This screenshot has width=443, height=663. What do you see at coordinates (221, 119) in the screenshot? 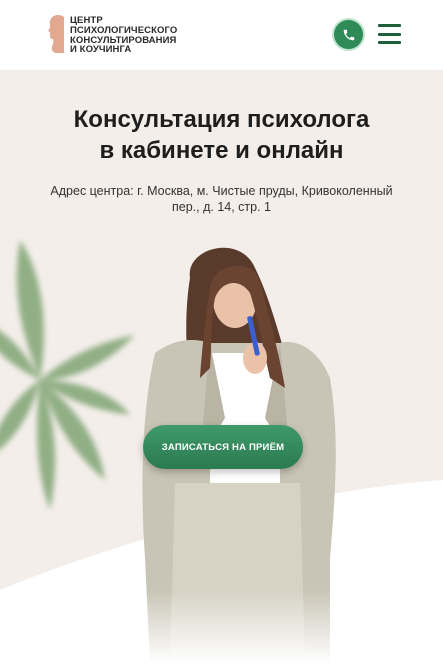
I see `title-line: Консультация психолога` at bounding box center [221, 119].